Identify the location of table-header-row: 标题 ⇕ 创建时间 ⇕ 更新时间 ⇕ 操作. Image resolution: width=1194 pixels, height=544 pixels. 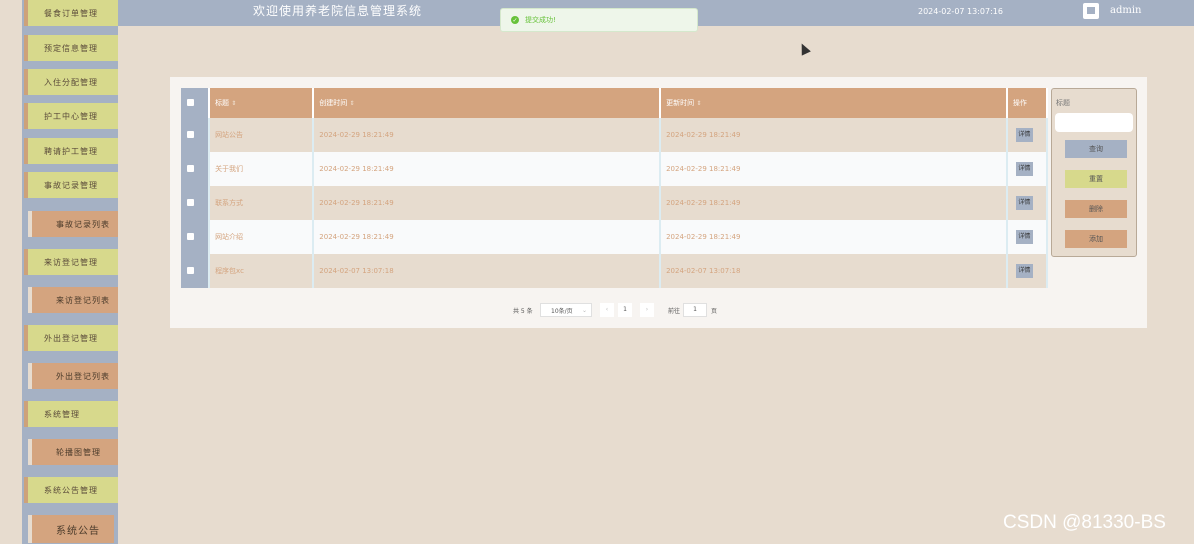
(615, 103).